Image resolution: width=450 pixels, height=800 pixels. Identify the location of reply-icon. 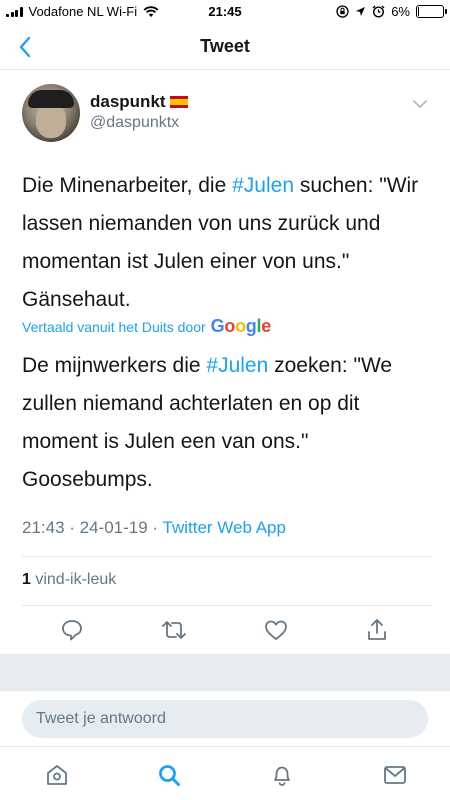
(72, 630).